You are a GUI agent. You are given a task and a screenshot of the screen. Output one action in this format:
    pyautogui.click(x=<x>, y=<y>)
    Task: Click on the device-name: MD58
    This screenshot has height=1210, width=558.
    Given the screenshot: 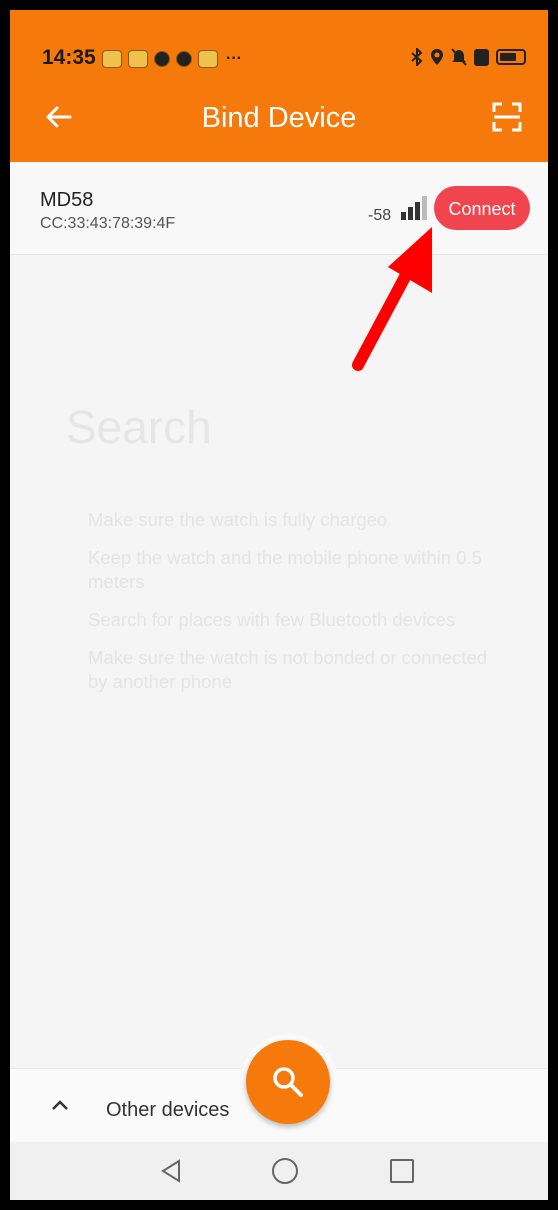 What is the action you would take?
    pyautogui.click(x=67, y=200)
    